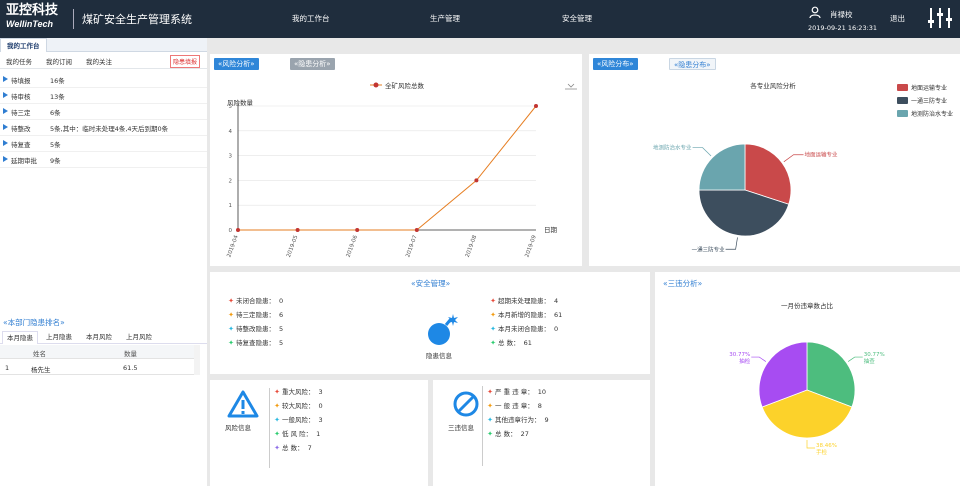 Image resolution: width=960 pixels, height=486 pixels. What do you see at coordinates (236, 64) in the screenshot?
I see `risk-analysis-button: «风险分析»` at bounding box center [236, 64].